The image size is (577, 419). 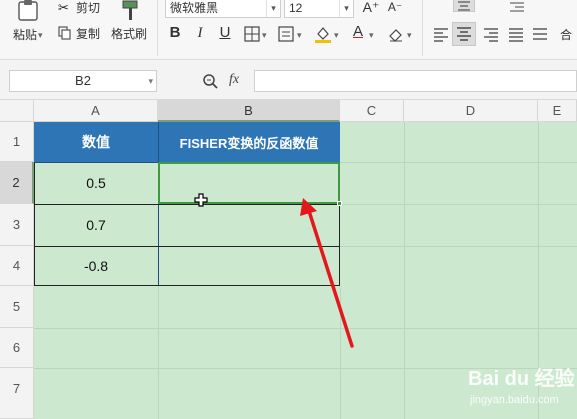 I want to click on baidu-watermark-url: jingyan.baidu.com, so click(x=514, y=400).